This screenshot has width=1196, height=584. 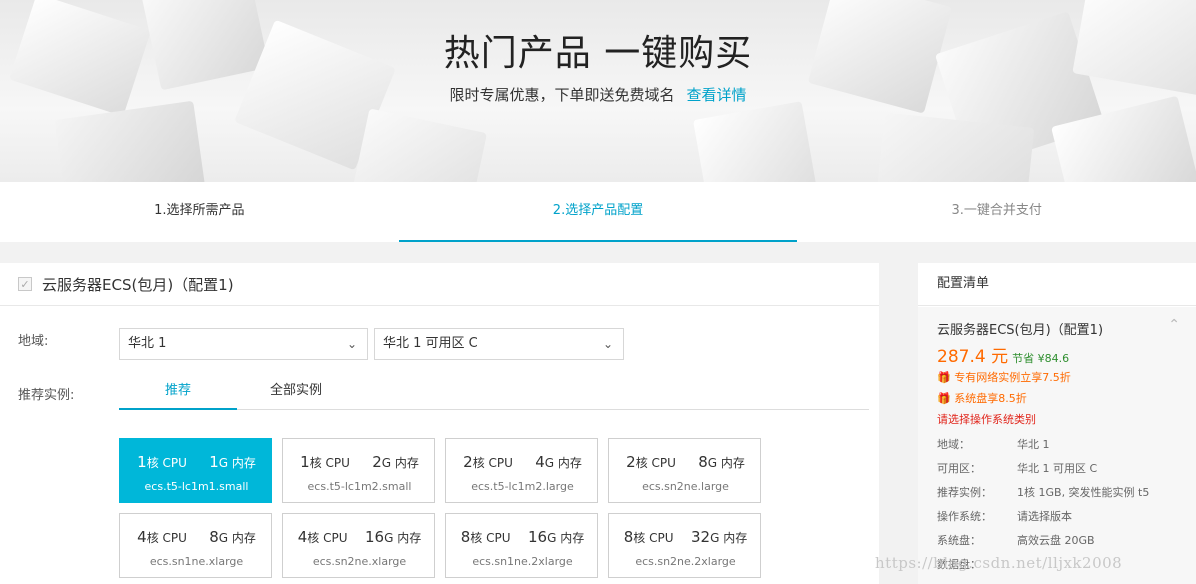 I want to click on step-bar: 1.选择所需产品 2.选择产品配置 3.一键合并支付, so click(x=598, y=212).